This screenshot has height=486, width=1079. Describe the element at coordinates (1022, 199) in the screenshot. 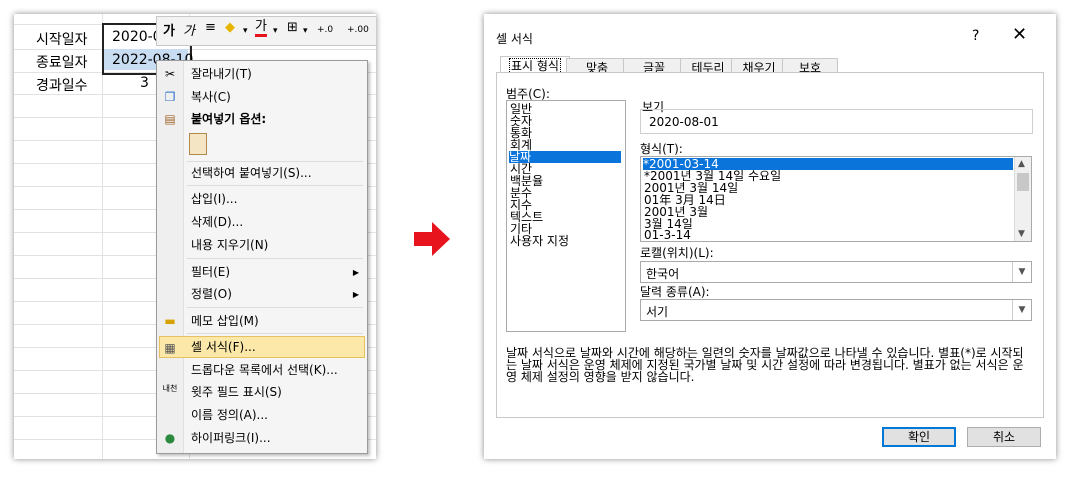

I see `format-list-scrollbar: ▲ ▼` at that location.